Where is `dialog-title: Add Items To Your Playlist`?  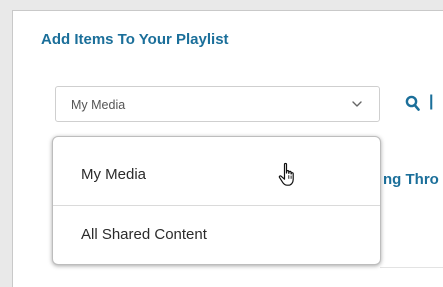 dialog-title: Add Items To Your Playlist is located at coordinates (135, 39).